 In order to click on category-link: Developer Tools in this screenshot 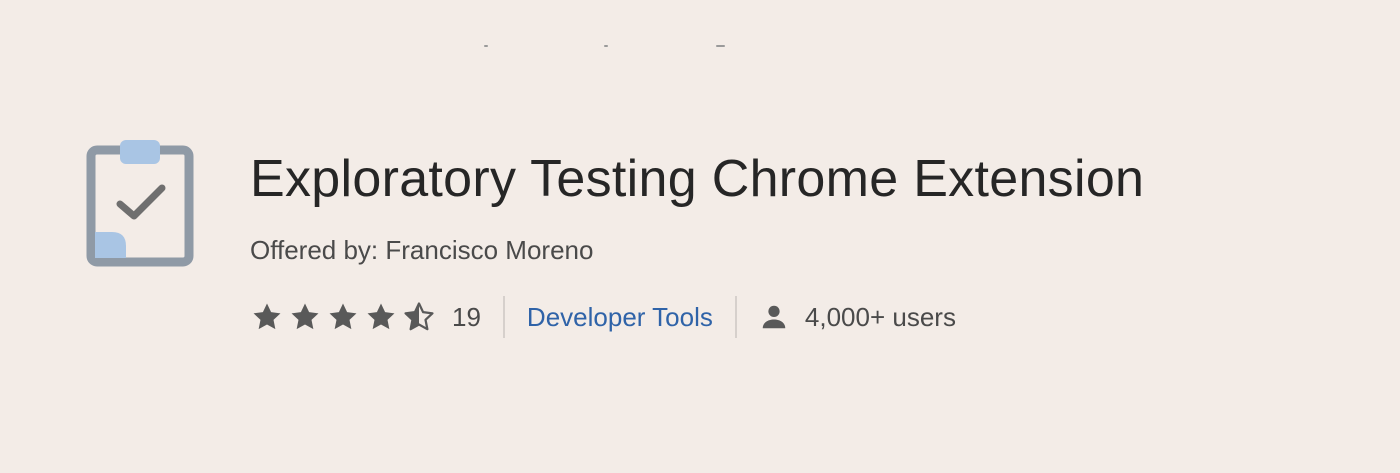, I will do `click(620, 317)`.